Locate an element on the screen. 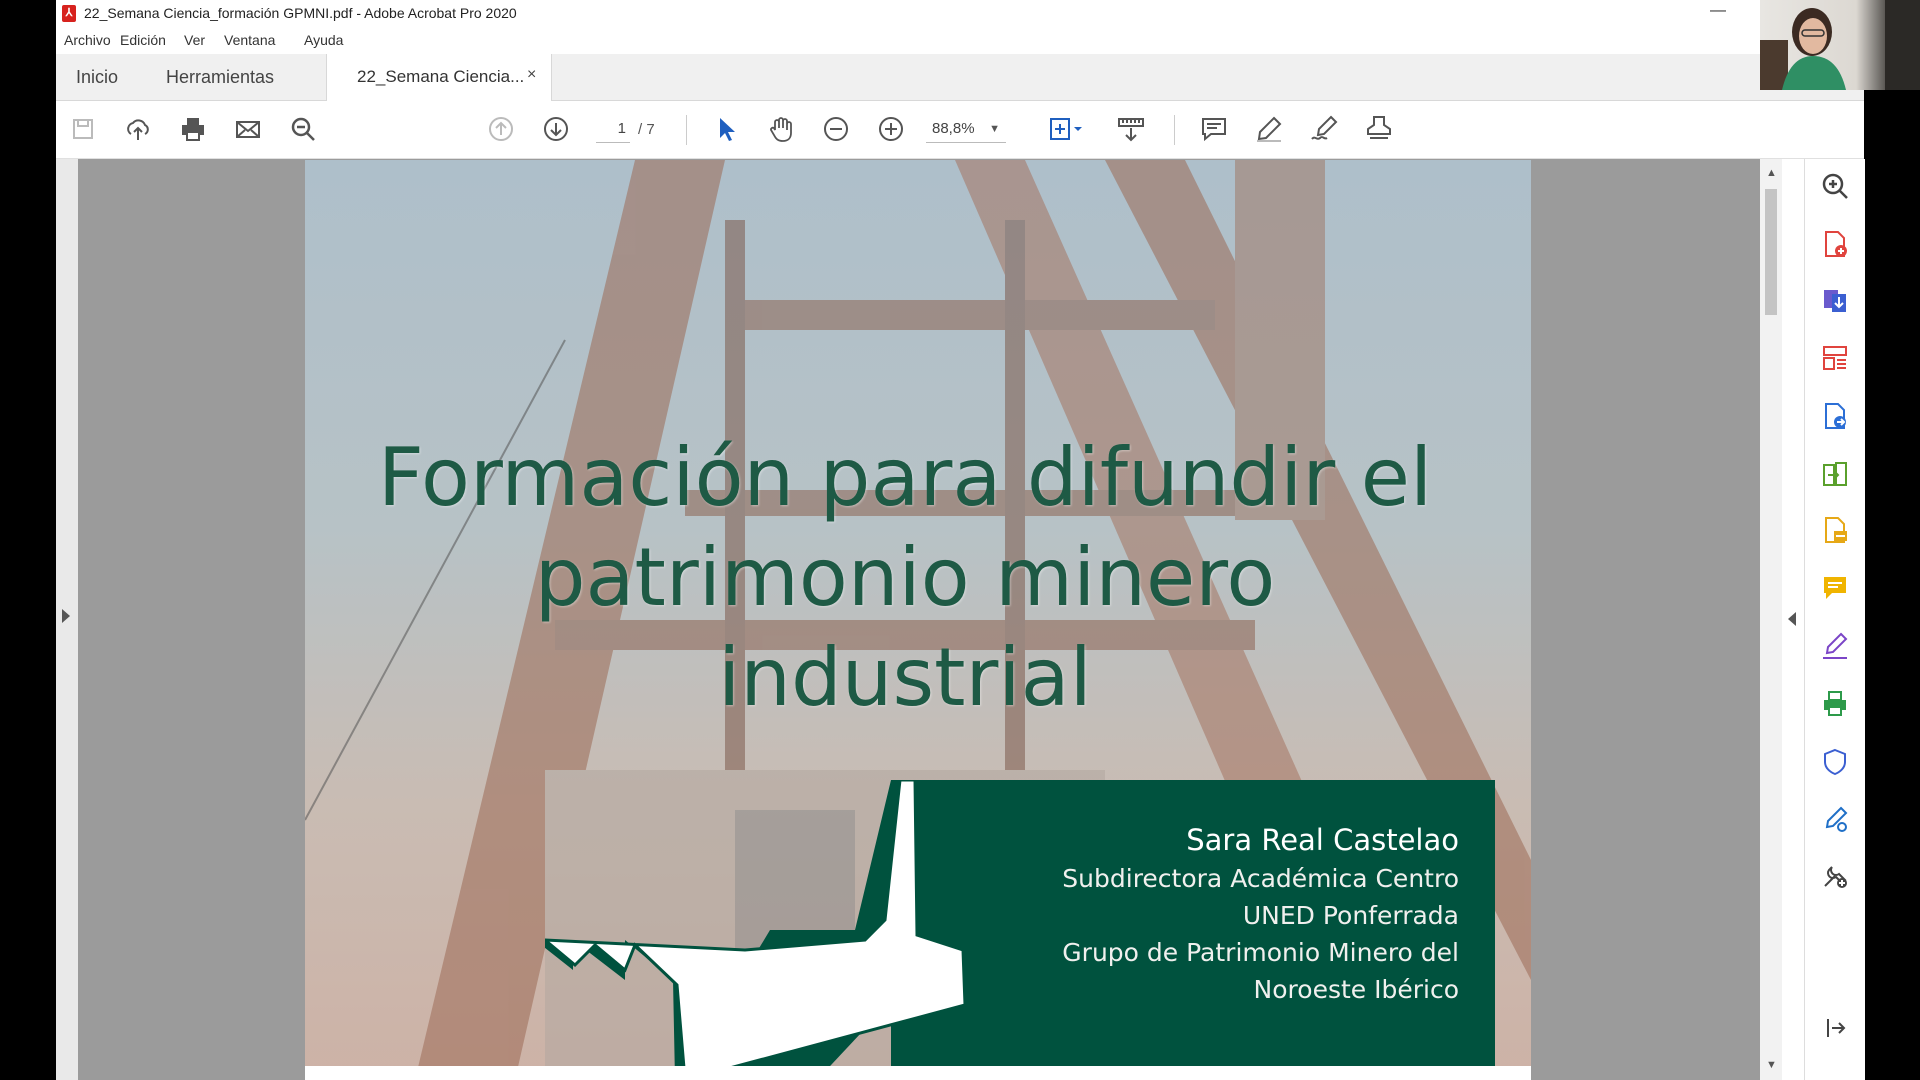  fit-page-icon is located at coordinates (1067, 129).